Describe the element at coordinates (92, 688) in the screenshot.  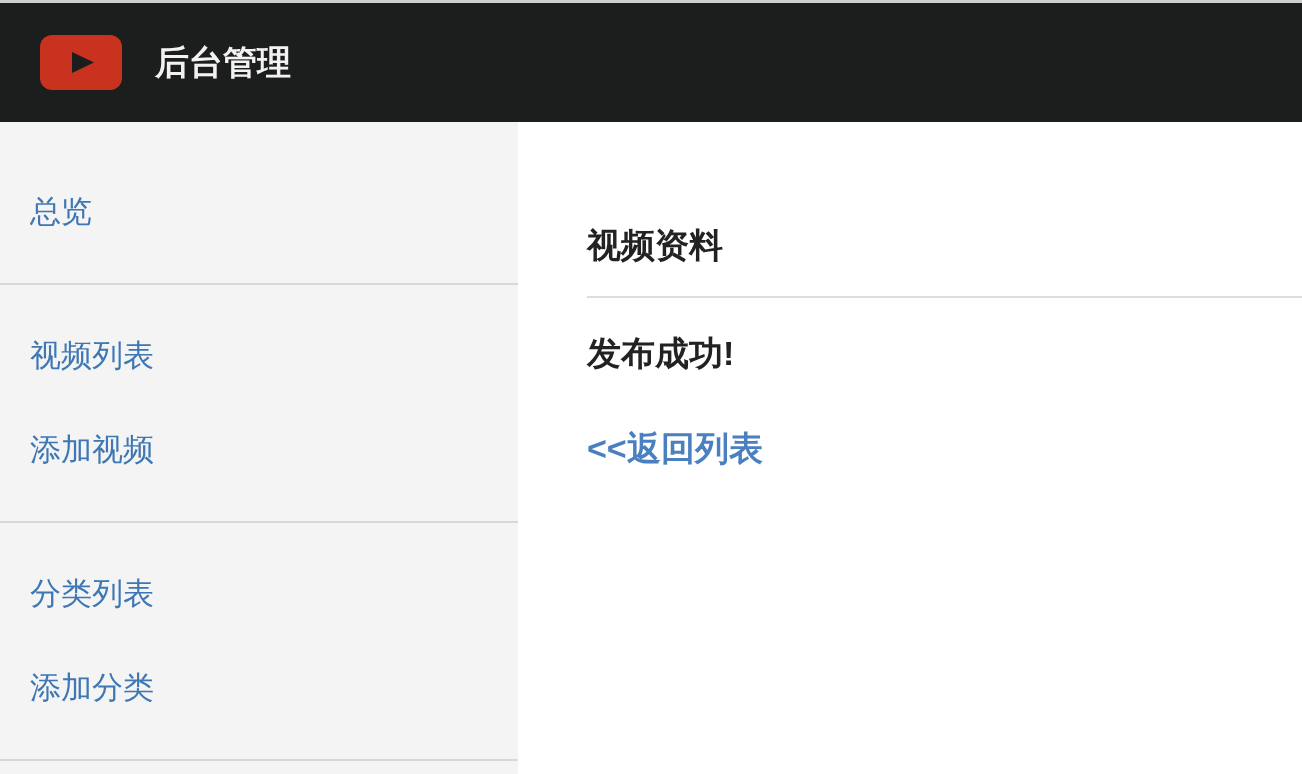
I see `sidebar-link: 添加分类` at that location.